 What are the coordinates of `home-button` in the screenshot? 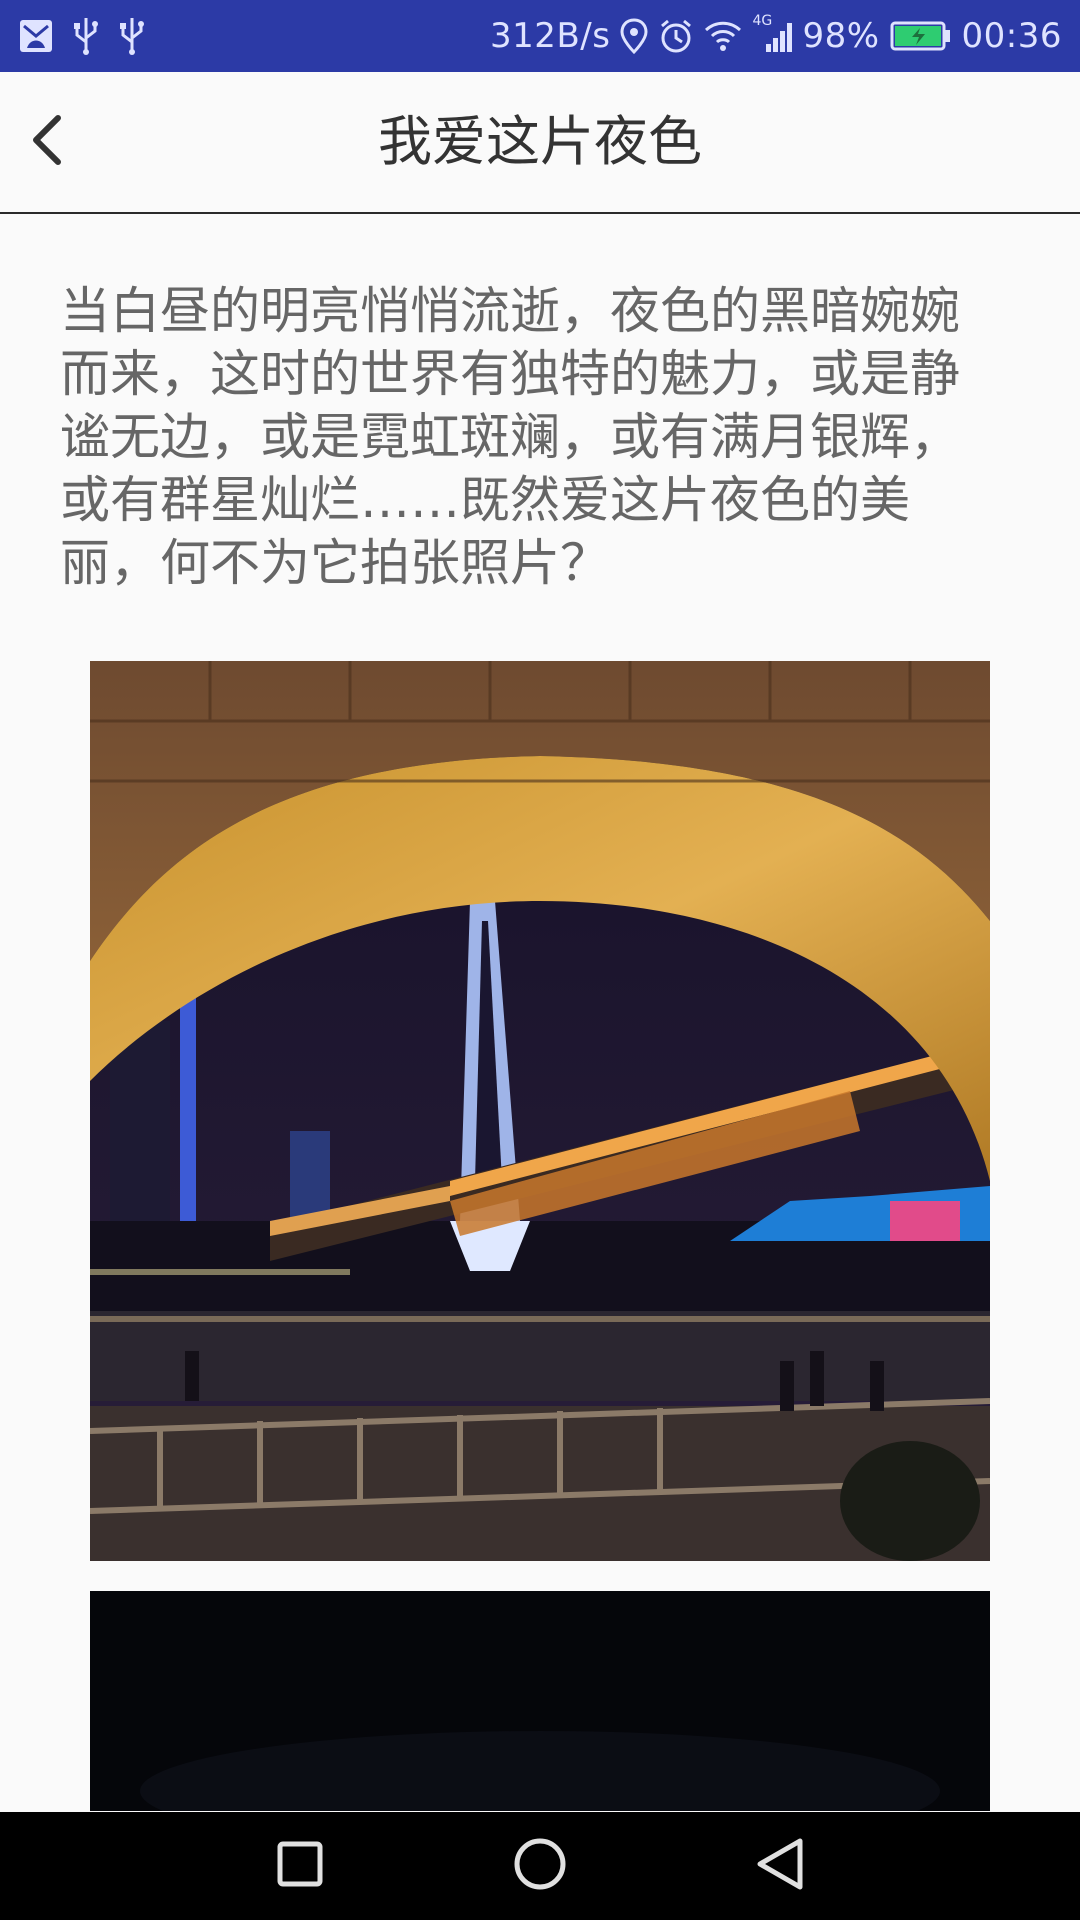 It's located at (540, 1866).